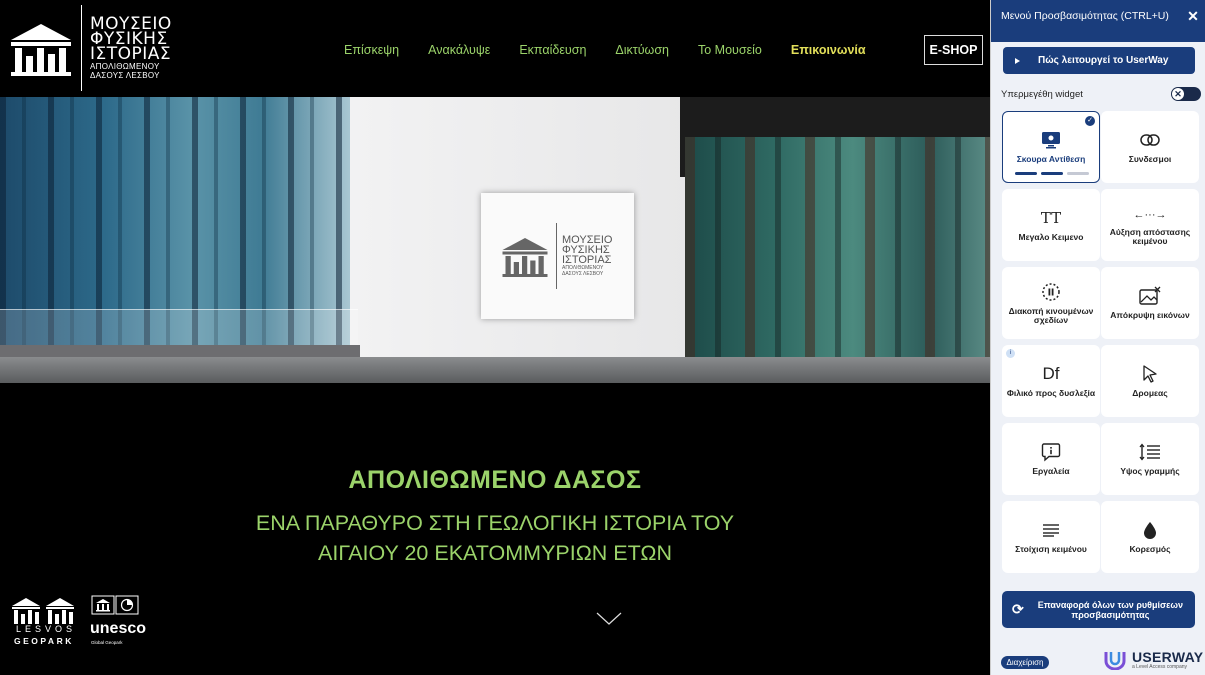 The image size is (1205, 675). Describe the element at coordinates (525, 257) in the screenshot. I see `sign-temple-icon` at that location.